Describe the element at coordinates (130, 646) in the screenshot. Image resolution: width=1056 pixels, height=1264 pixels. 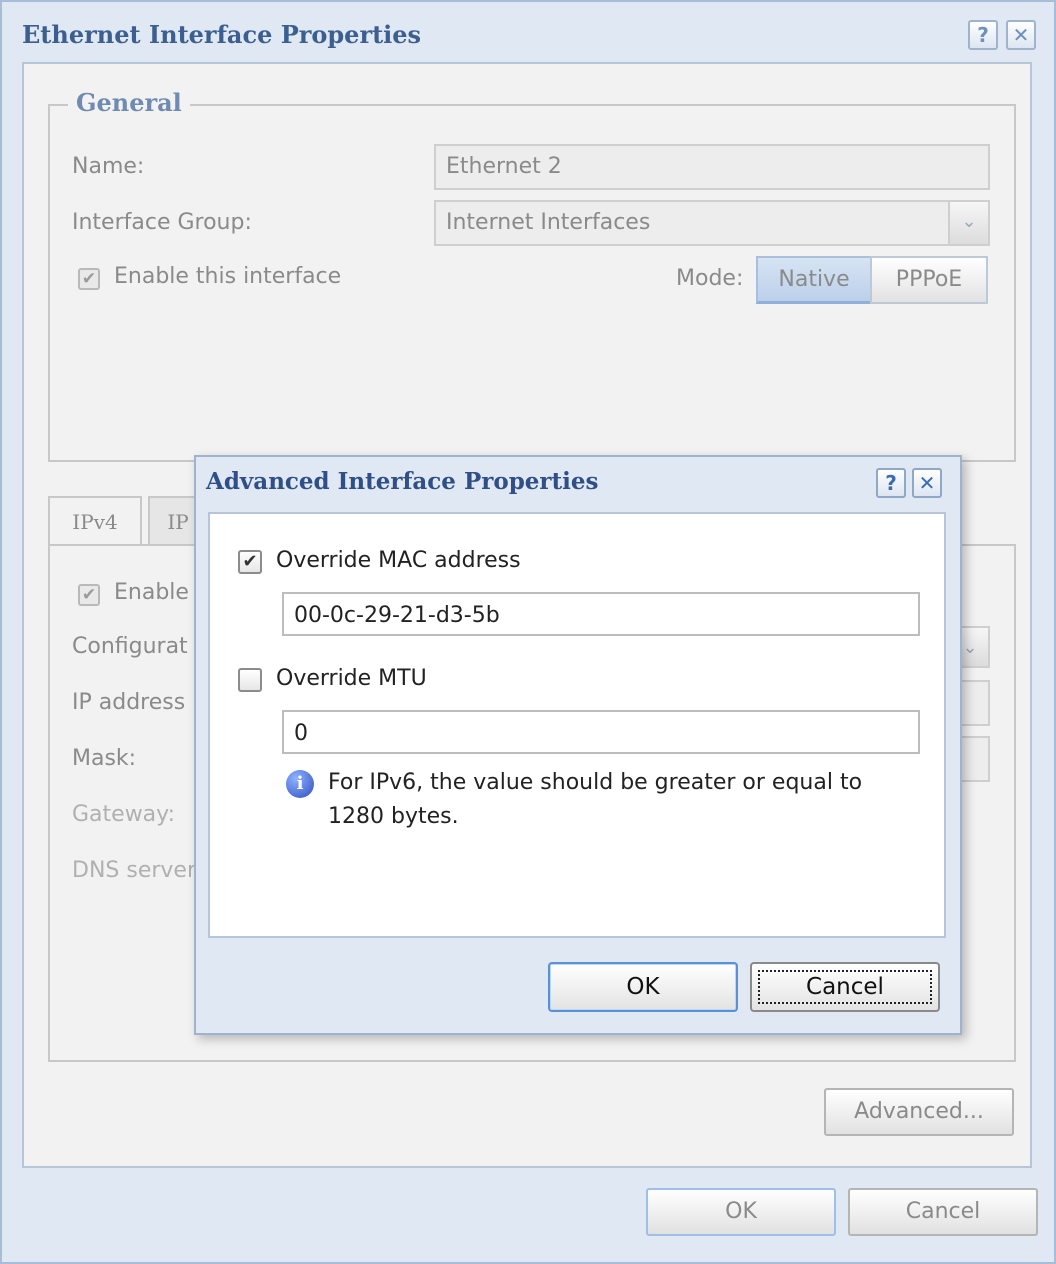
I see `configuration-label: Configurat` at that location.